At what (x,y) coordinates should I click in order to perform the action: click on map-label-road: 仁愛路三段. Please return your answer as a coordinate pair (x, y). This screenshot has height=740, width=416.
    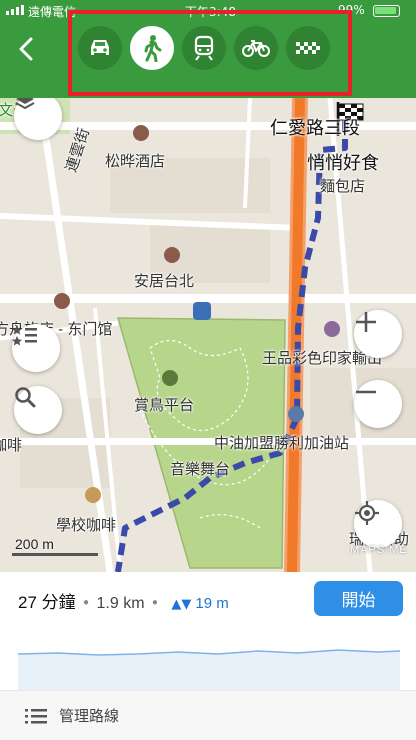
    Looking at the image, I should click on (315, 128).